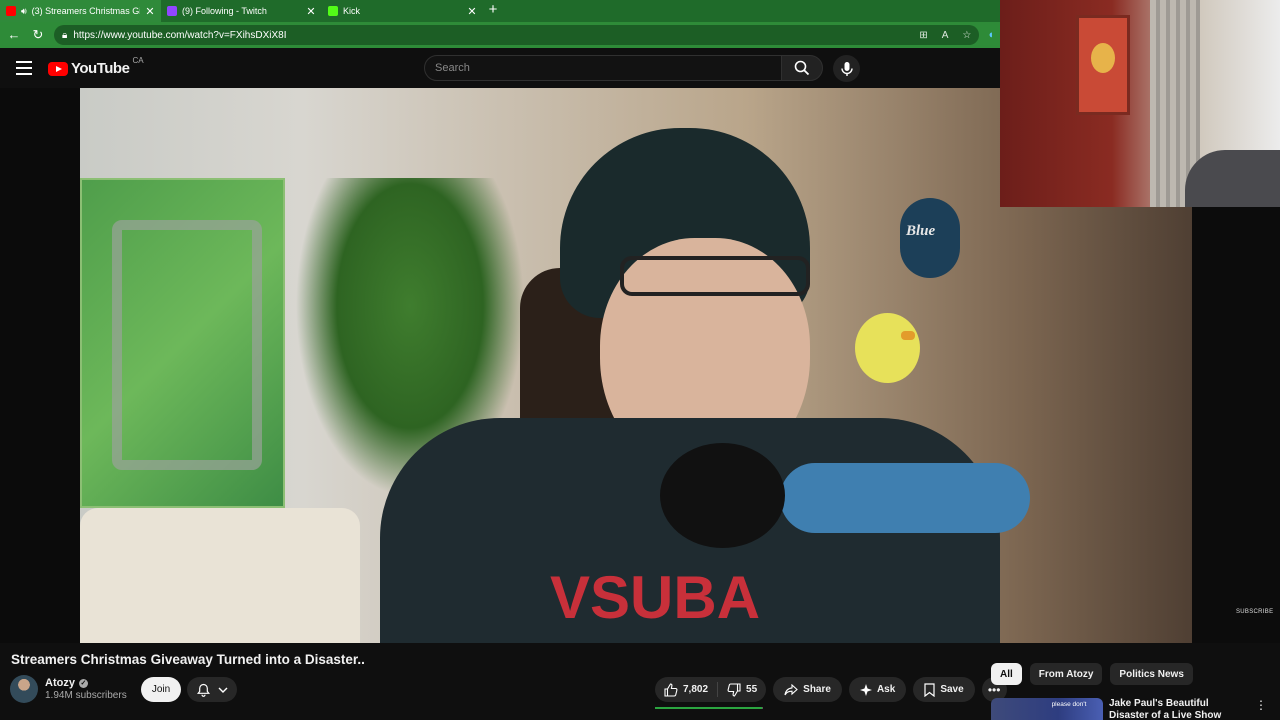  I want to click on youtube-logo: YouTube CA, so click(96, 66).